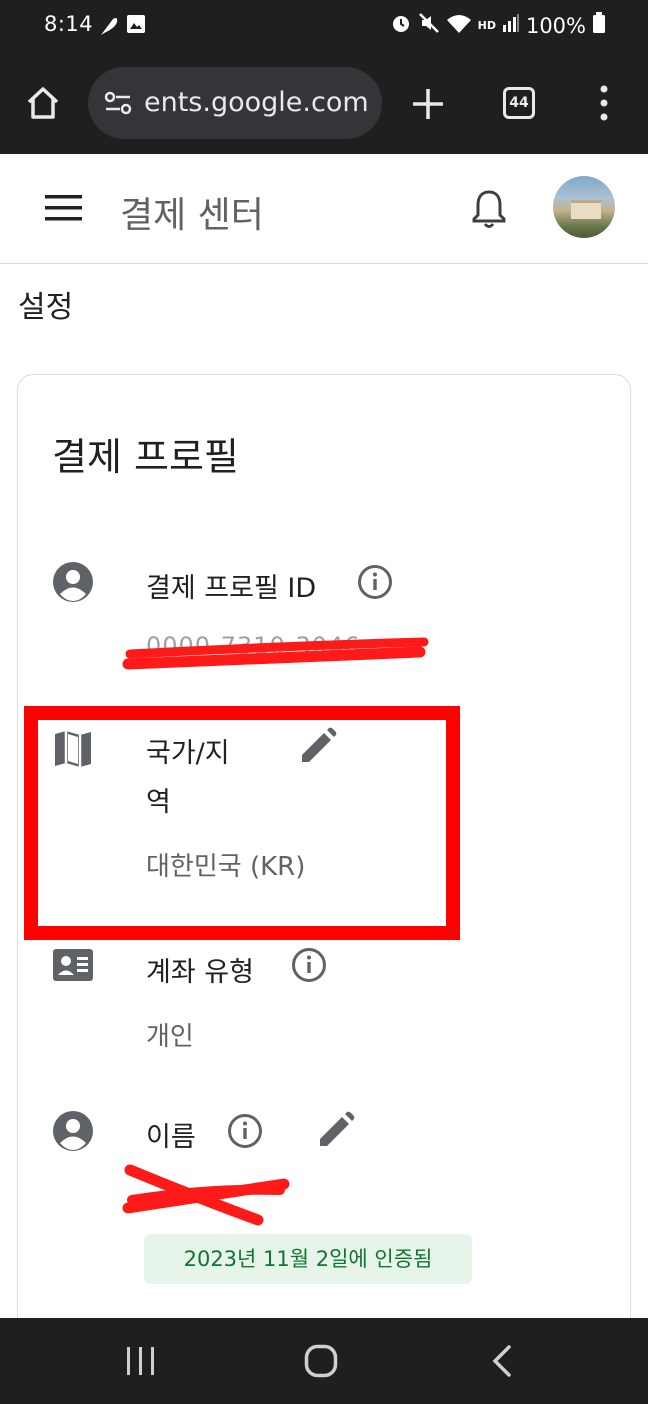  I want to click on app-header: 결제 센터, so click(324, 209).